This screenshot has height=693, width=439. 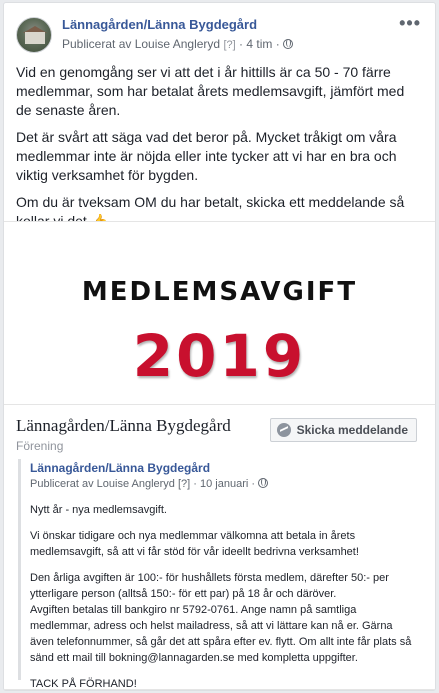 I want to click on help-link: [?], so click(x=229, y=45).